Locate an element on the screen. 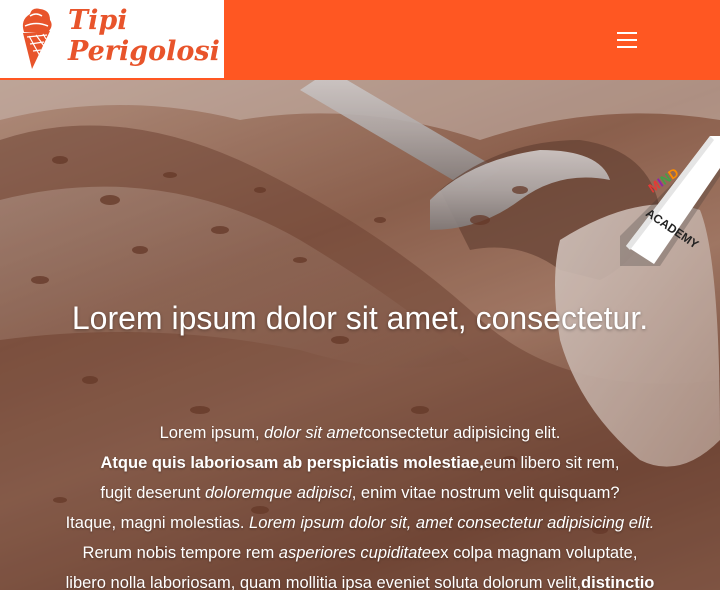 The image size is (720, 590). hero-text-segment: doloremque adipisci is located at coordinates (278, 493).